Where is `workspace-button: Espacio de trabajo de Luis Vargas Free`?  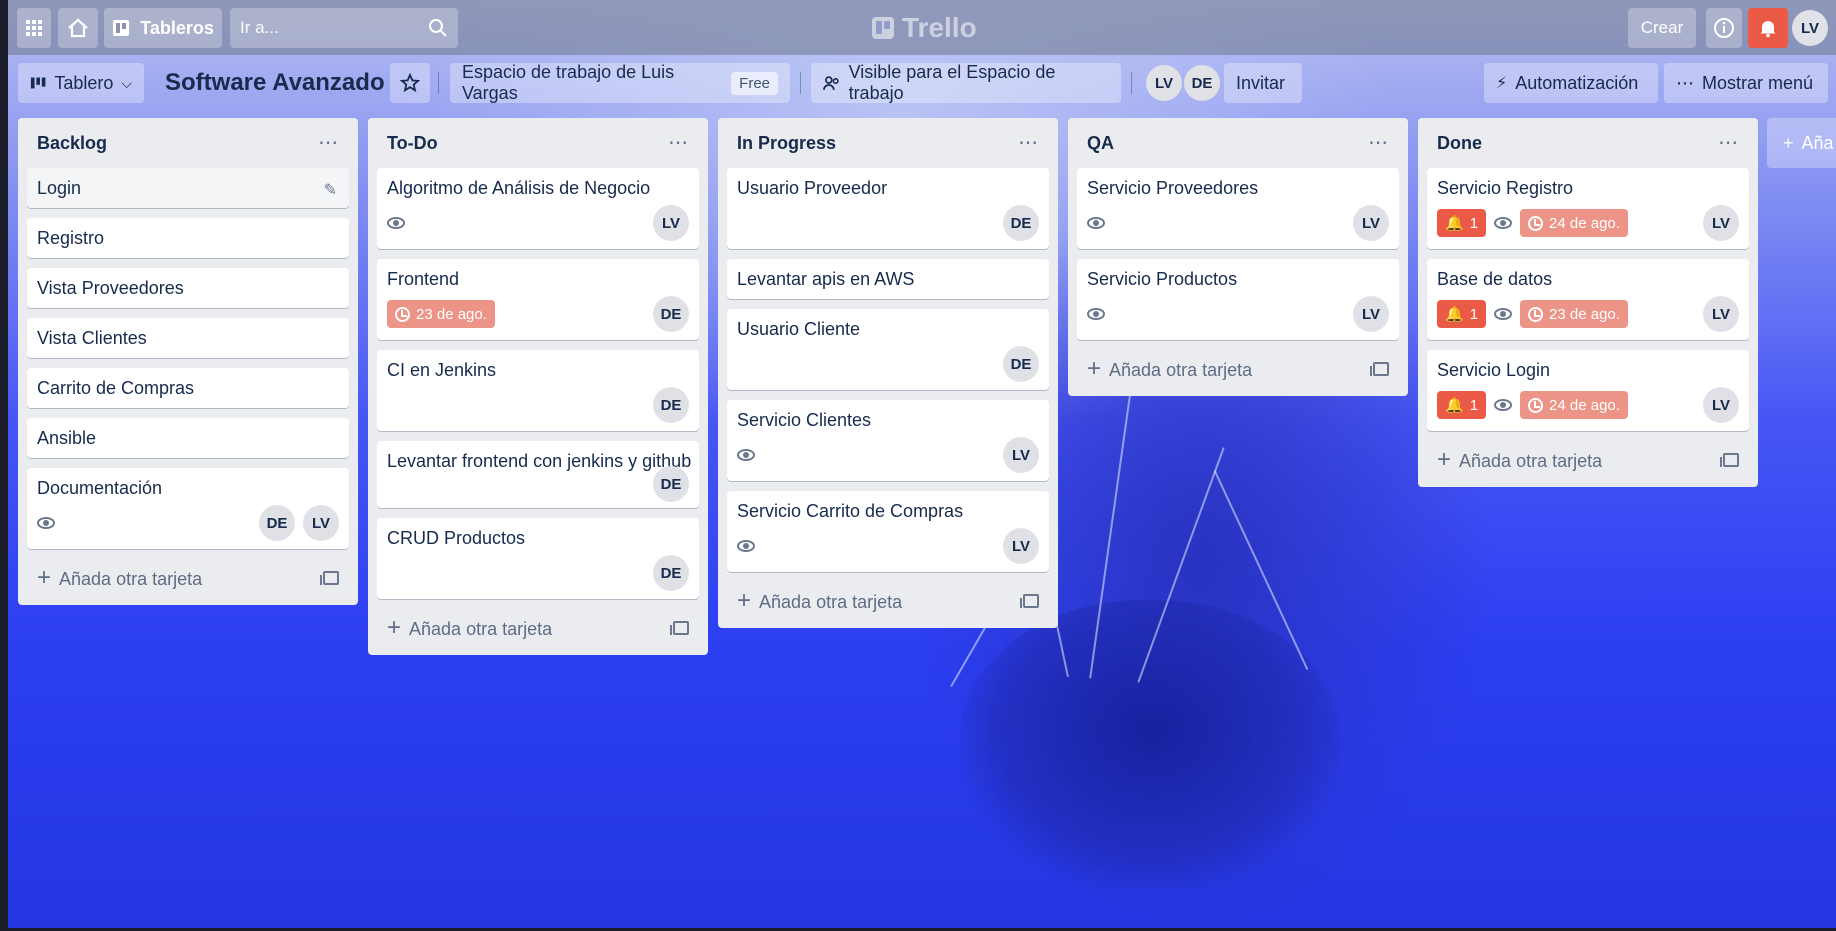
workspace-button: Espacio de trabajo de Luis Vargas Free is located at coordinates (620, 82).